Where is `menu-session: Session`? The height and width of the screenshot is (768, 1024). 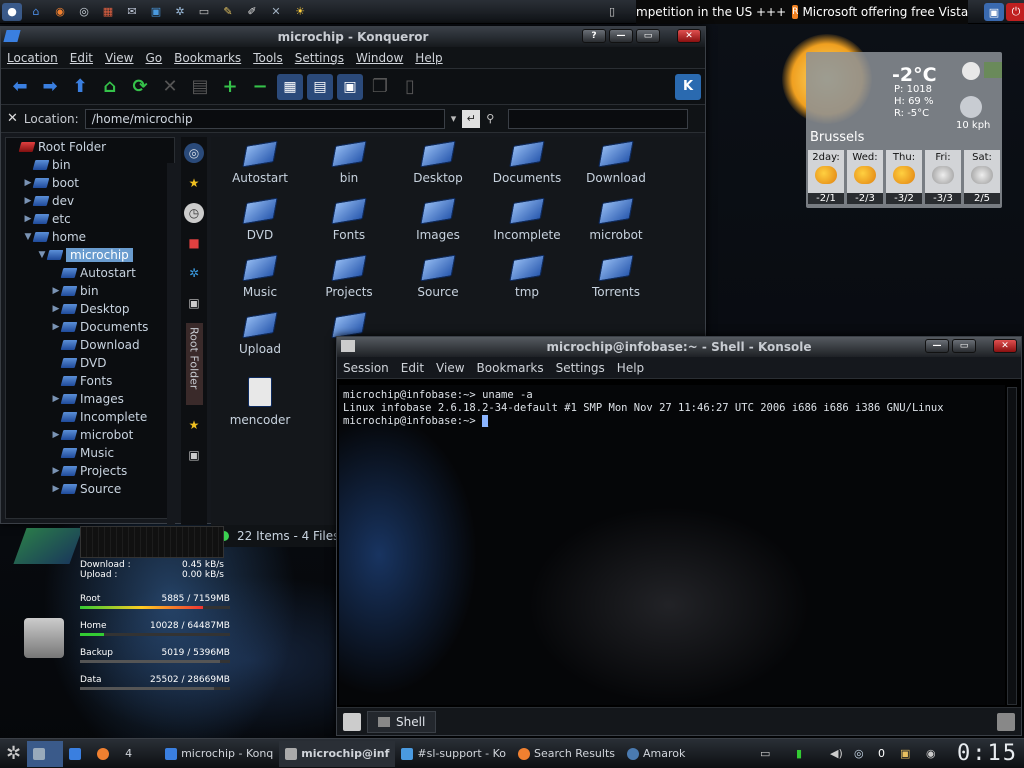 menu-session: Session is located at coordinates (366, 368).